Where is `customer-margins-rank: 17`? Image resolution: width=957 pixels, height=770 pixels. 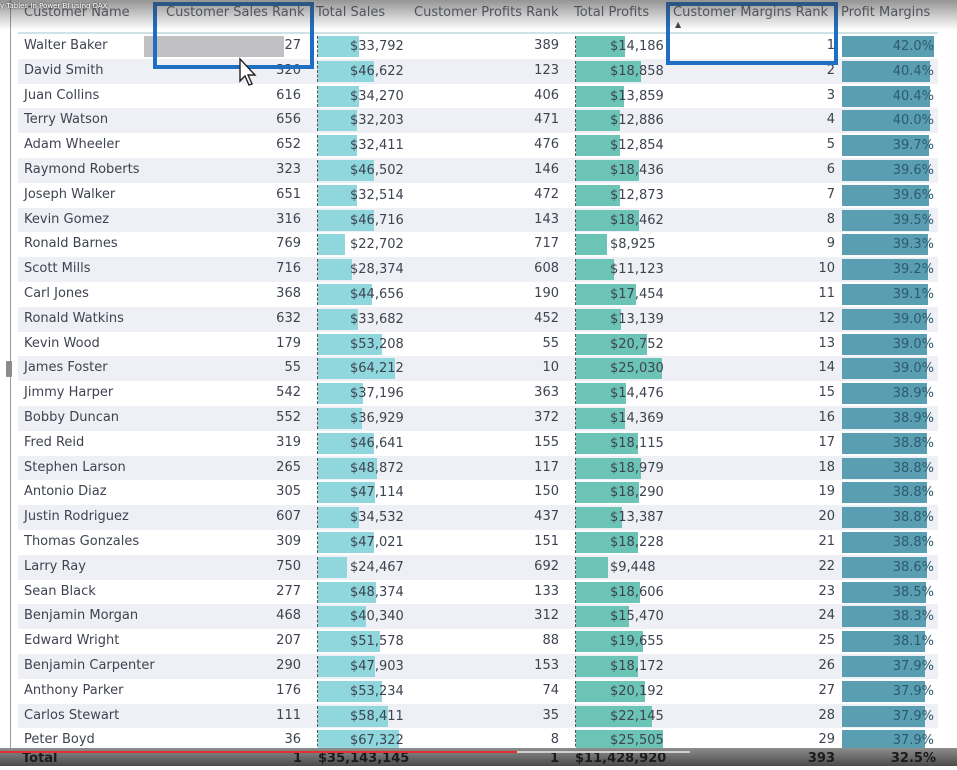 customer-margins-rank: 17 is located at coordinates (826, 442).